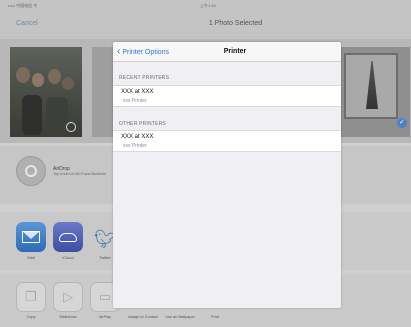  Describe the element at coordinates (143, 317) in the screenshot. I see `assign-contact-label: Assign to Contact` at that location.